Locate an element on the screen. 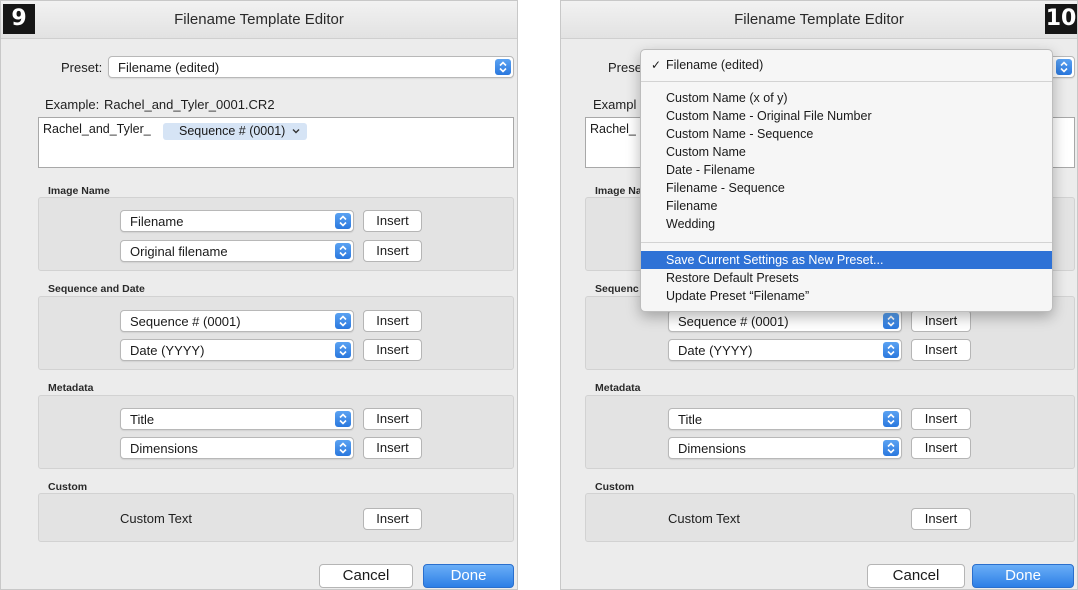 This screenshot has width=1078, height=590. section-label-sequence-date: Sequenc is located at coordinates (617, 289).